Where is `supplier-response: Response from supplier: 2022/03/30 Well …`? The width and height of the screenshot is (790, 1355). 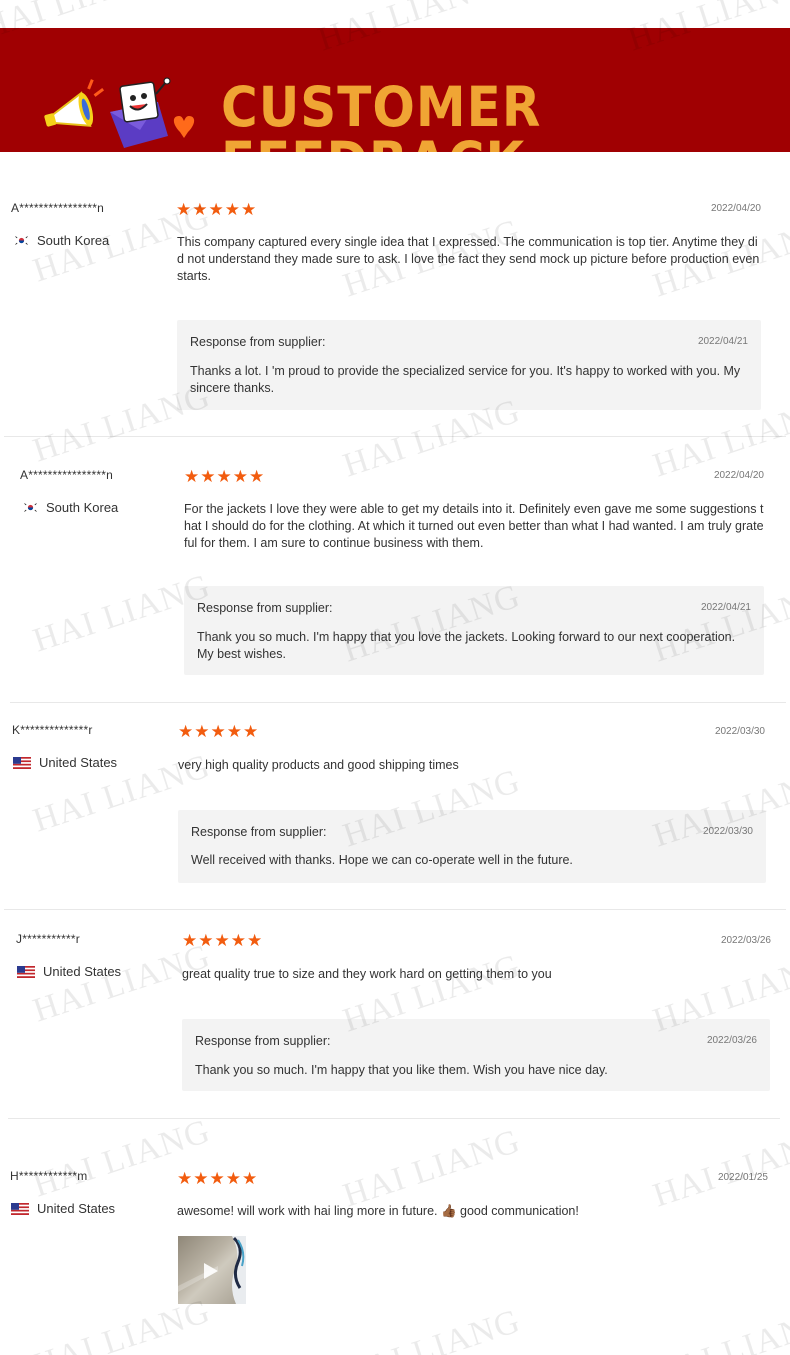
supplier-response: Response from supplier: 2022/03/30 Well … is located at coordinates (472, 846).